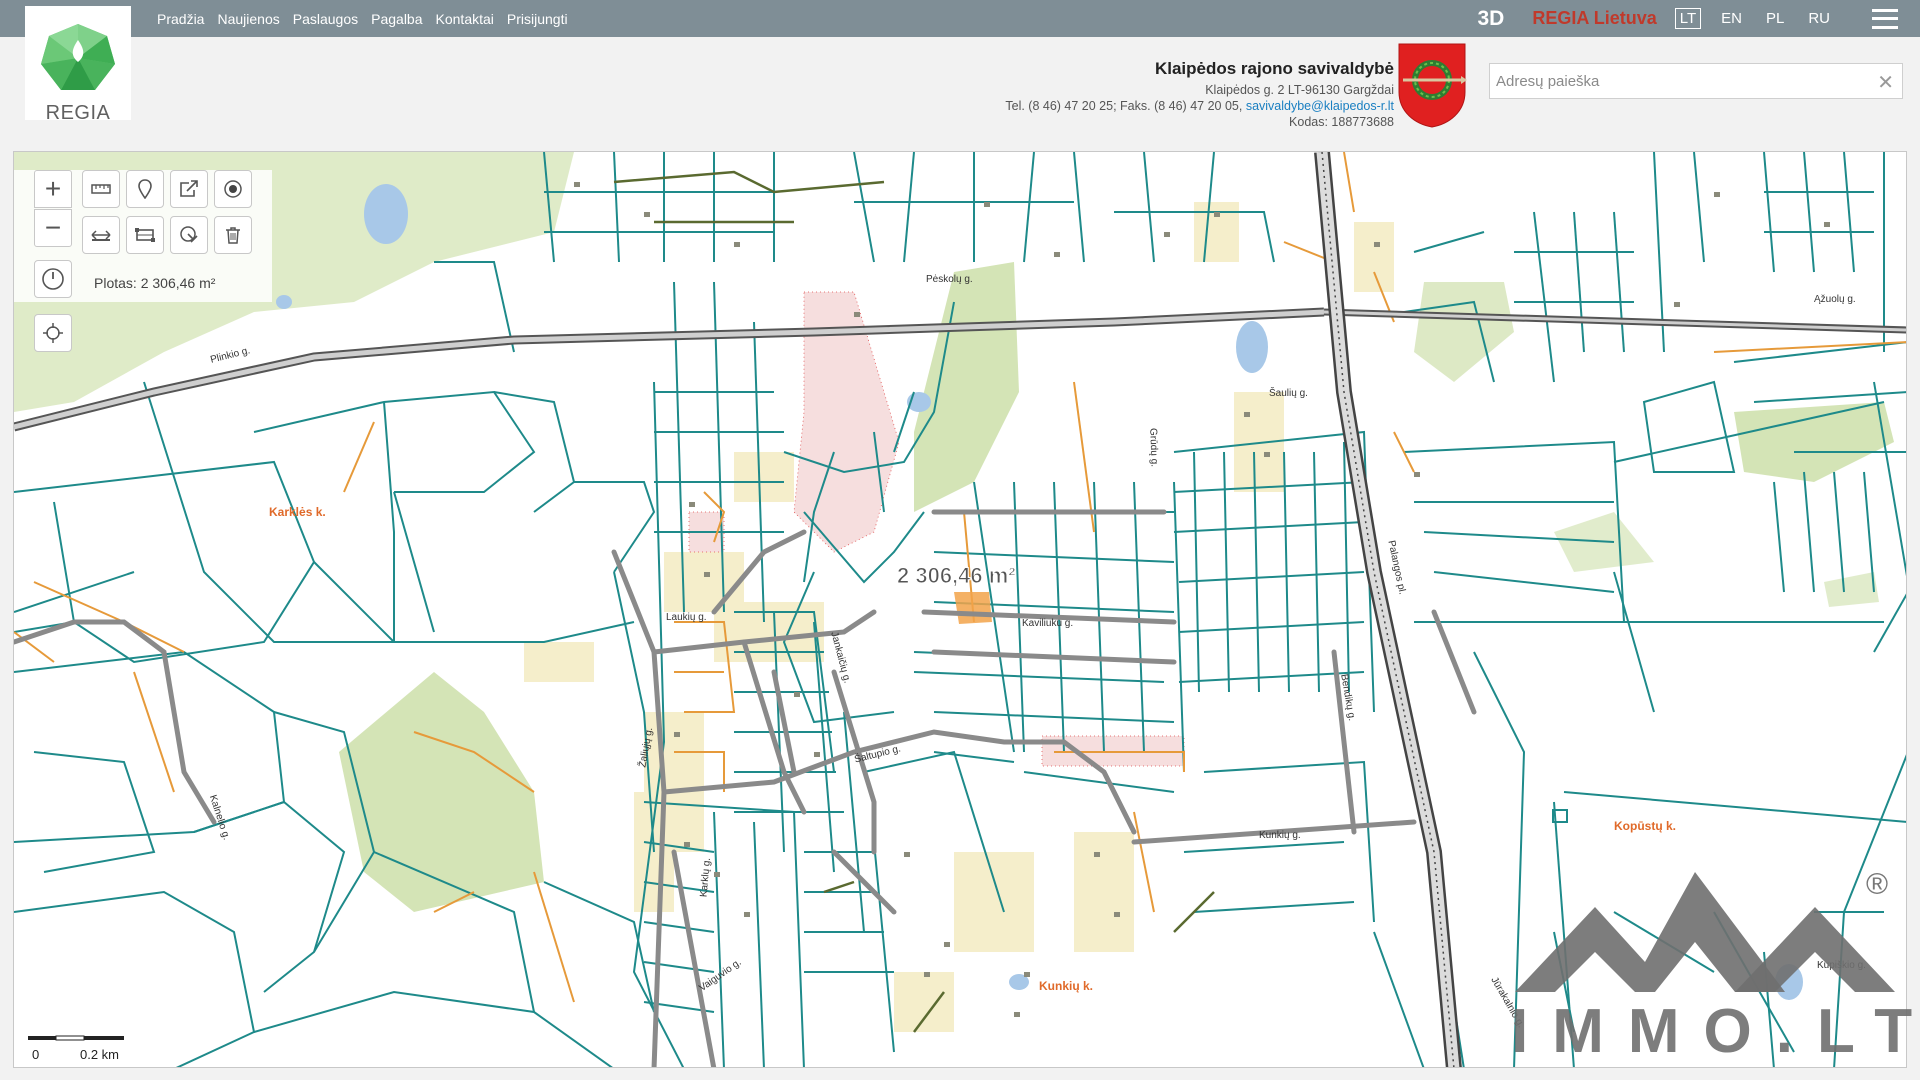  What do you see at coordinates (78, 113) in the screenshot?
I see `regia-logo-text: REGIA` at bounding box center [78, 113].